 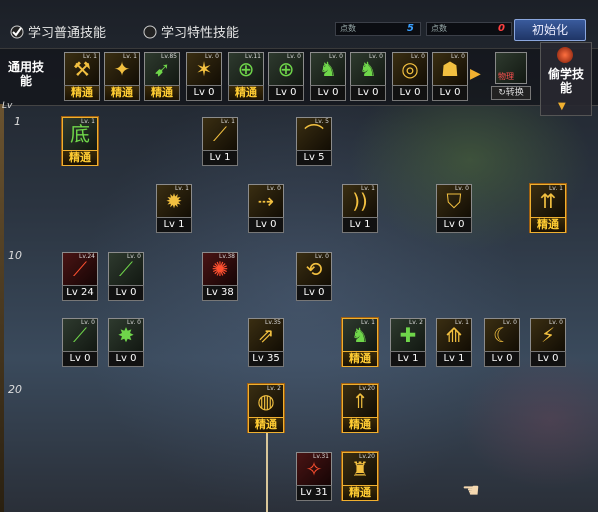 What do you see at coordinates (469, 29) in the screenshot?
I see `skill-point-counter-red: 点数 0` at bounding box center [469, 29].